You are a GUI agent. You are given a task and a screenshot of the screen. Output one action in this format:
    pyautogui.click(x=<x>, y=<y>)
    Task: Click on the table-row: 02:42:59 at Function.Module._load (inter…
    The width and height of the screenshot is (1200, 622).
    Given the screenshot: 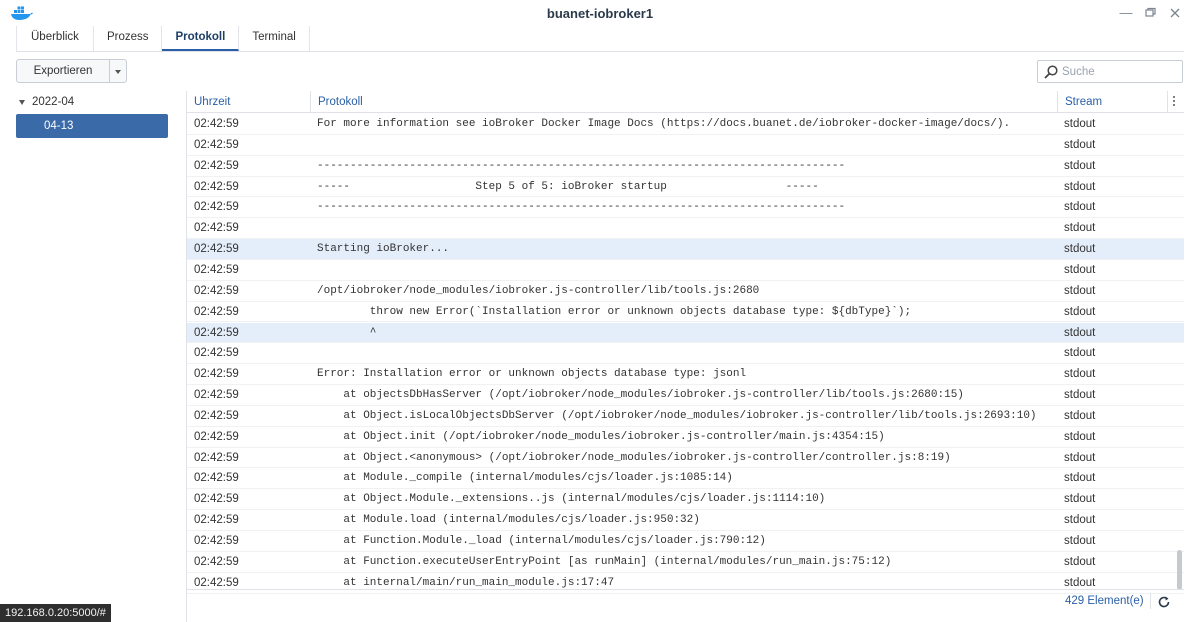 What is the action you would take?
    pyautogui.click(x=685, y=541)
    